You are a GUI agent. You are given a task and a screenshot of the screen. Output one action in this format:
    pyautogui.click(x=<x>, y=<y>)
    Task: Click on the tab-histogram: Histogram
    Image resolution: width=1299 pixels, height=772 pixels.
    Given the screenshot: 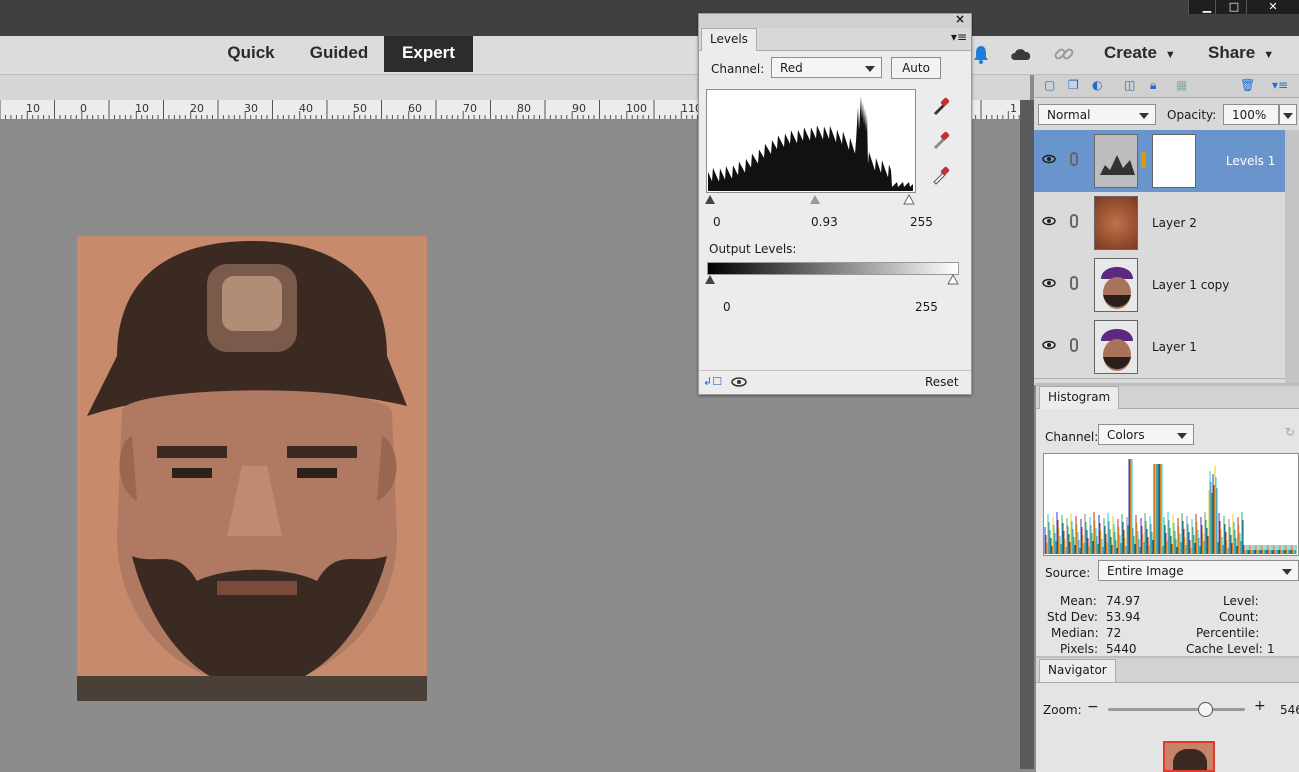 What is the action you would take?
    pyautogui.click(x=1079, y=397)
    